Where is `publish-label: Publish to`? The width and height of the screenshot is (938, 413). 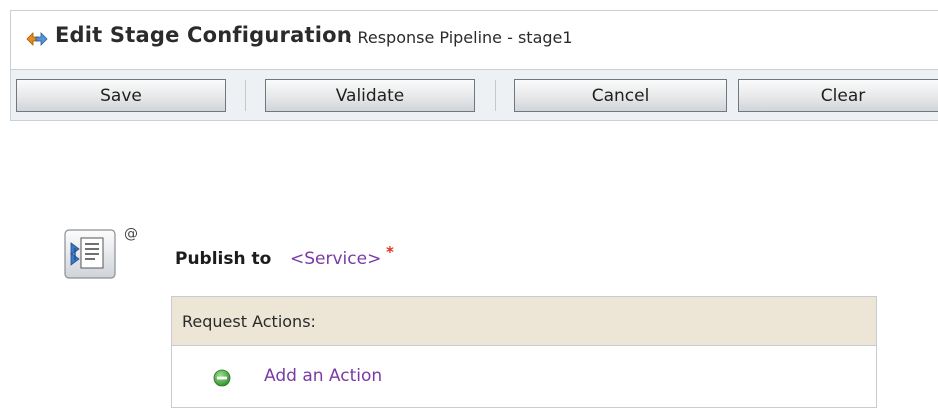
publish-label: Publish to is located at coordinates (223, 259).